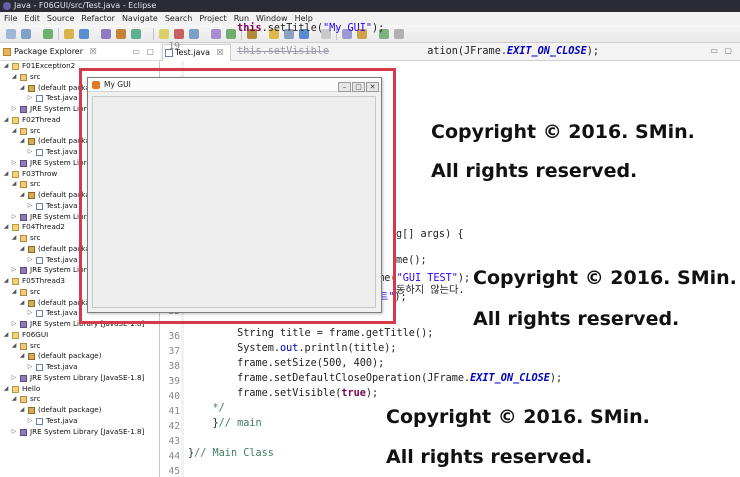 The width and height of the screenshot is (740, 477). I want to click on close-icon: ☒, so click(93, 51).